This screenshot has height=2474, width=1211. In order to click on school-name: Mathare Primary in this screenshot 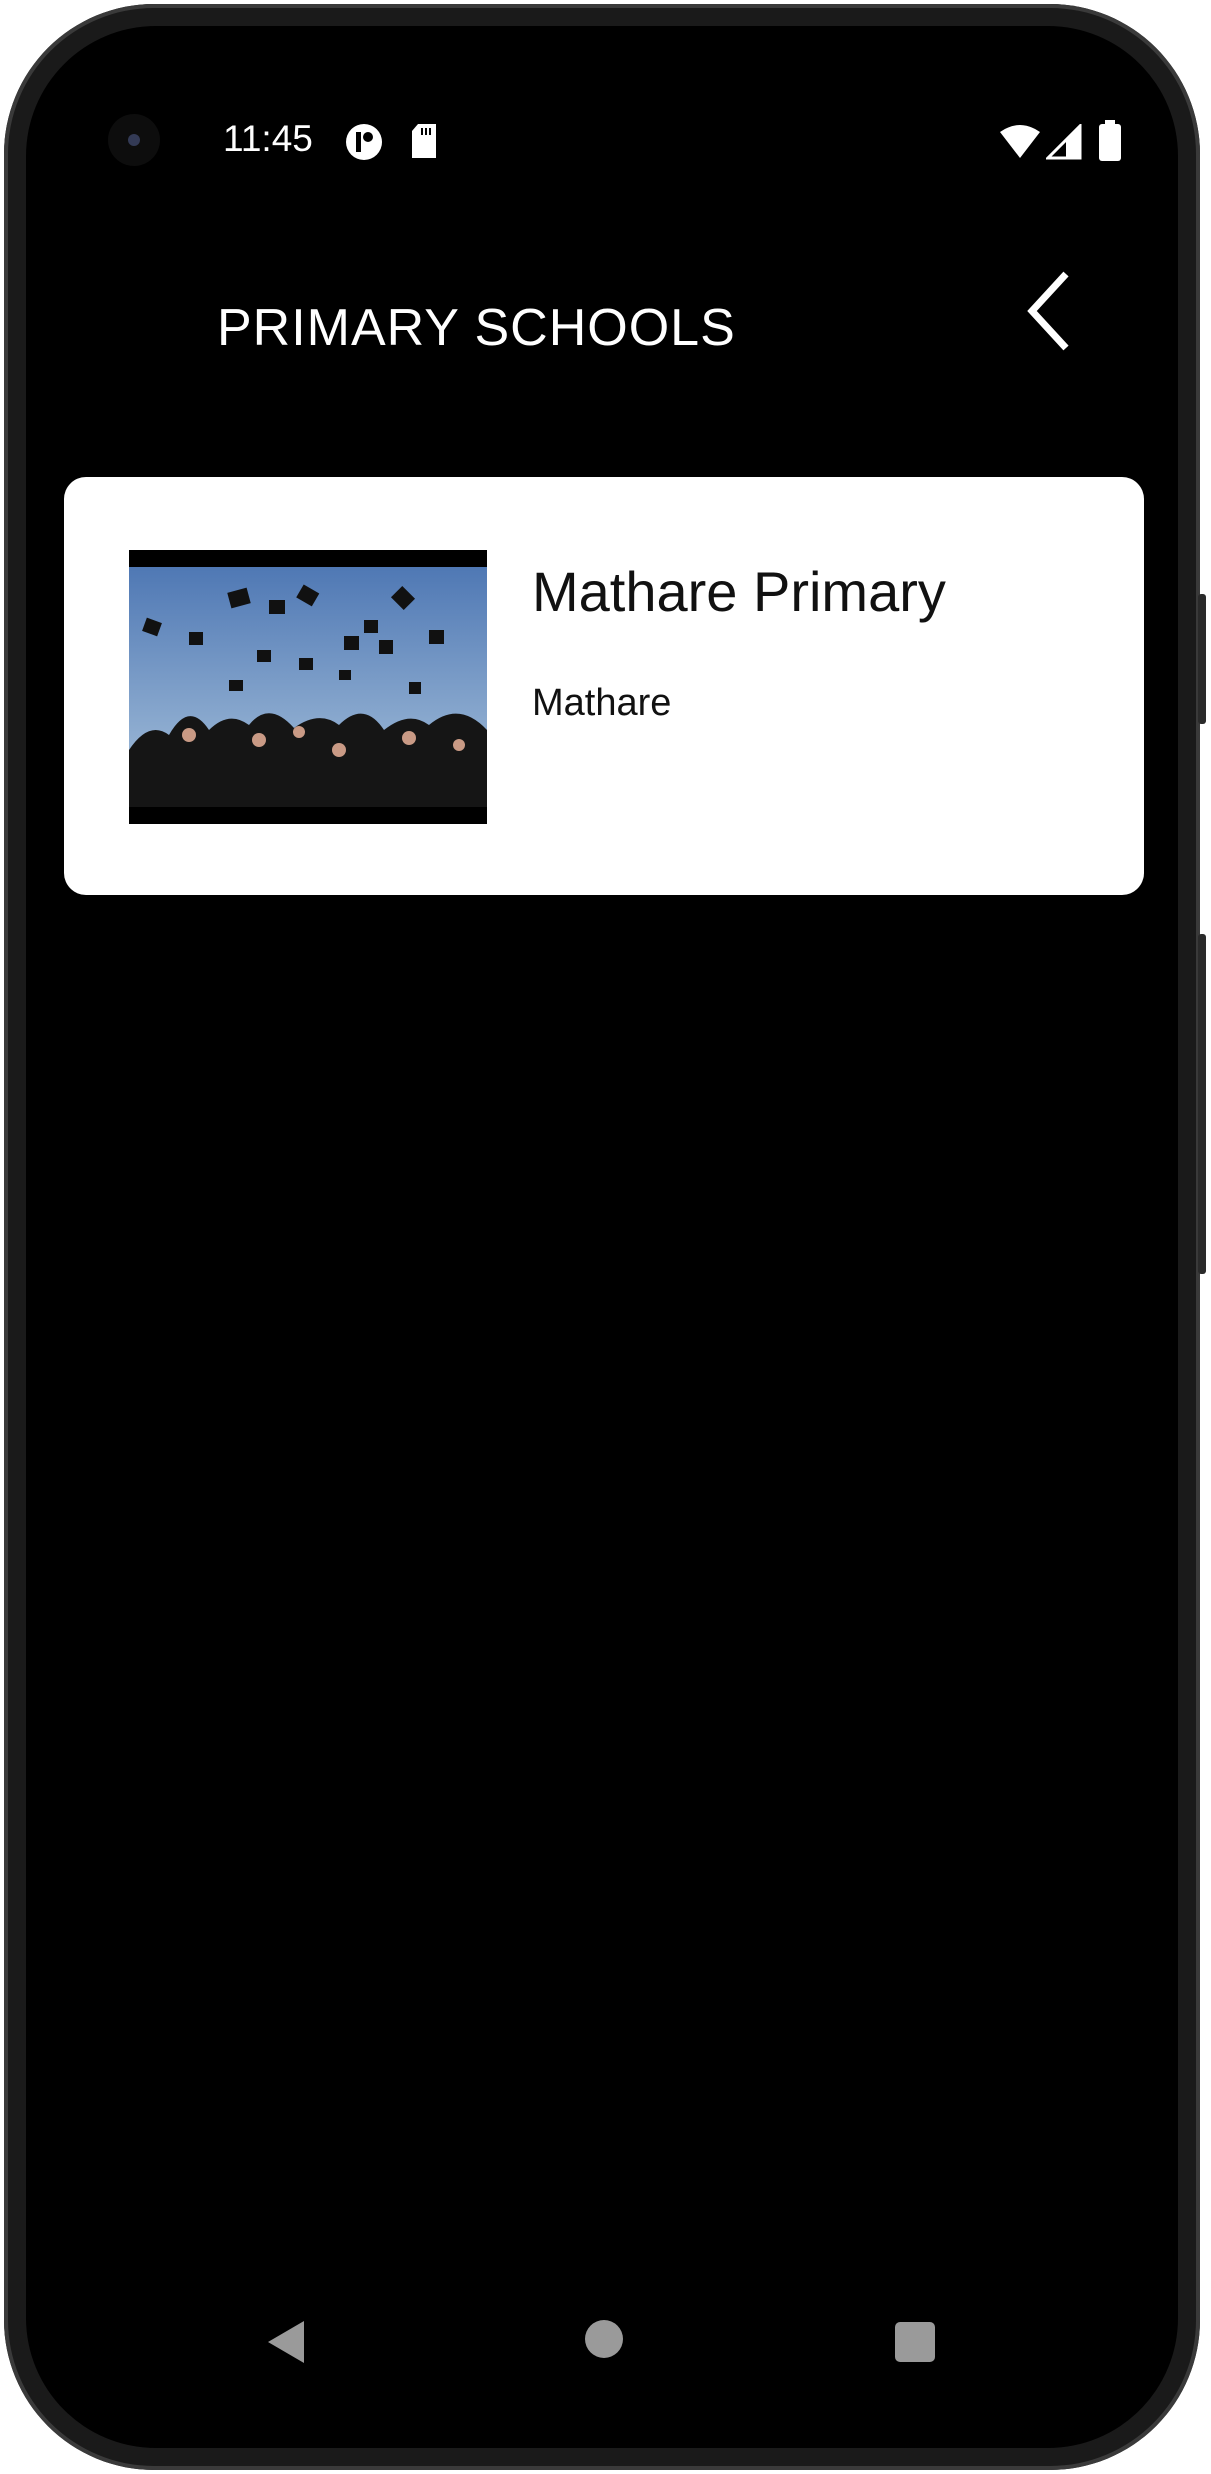, I will do `click(739, 591)`.